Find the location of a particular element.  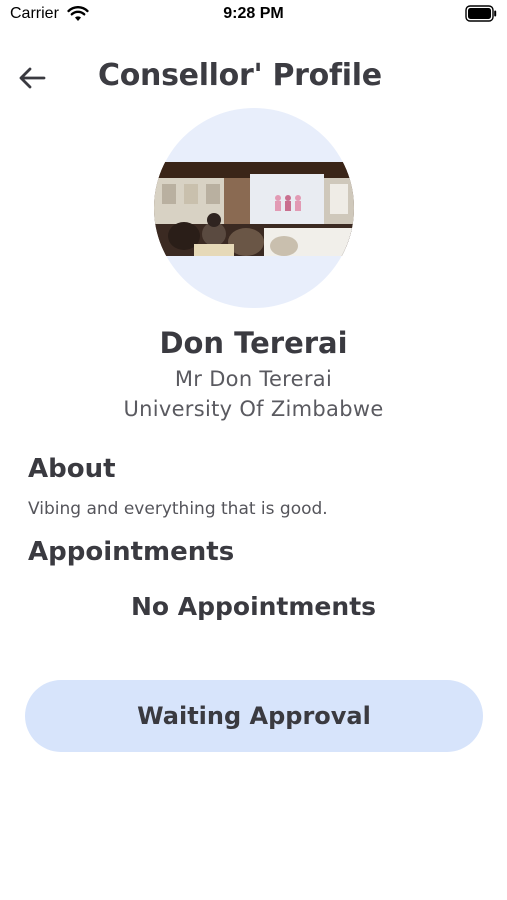

appointments-heading: Appointments is located at coordinates (131, 552).